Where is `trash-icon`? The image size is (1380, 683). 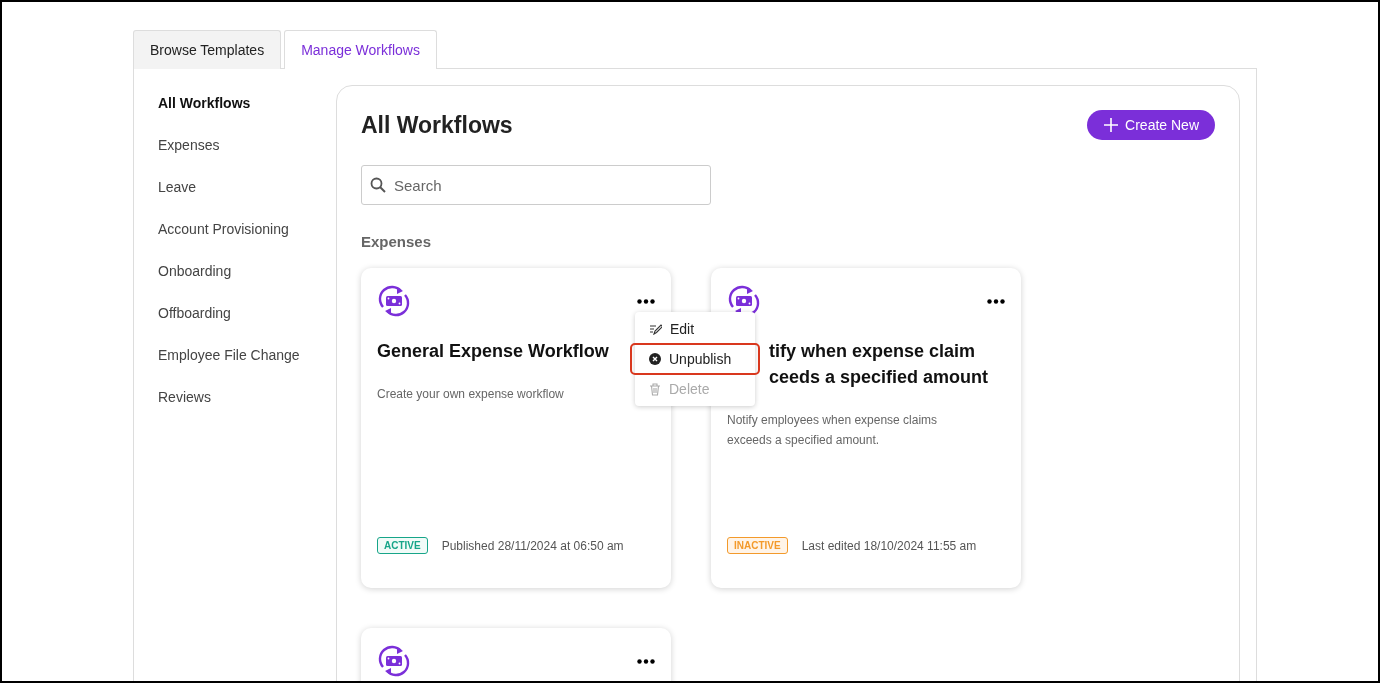 trash-icon is located at coordinates (655, 389).